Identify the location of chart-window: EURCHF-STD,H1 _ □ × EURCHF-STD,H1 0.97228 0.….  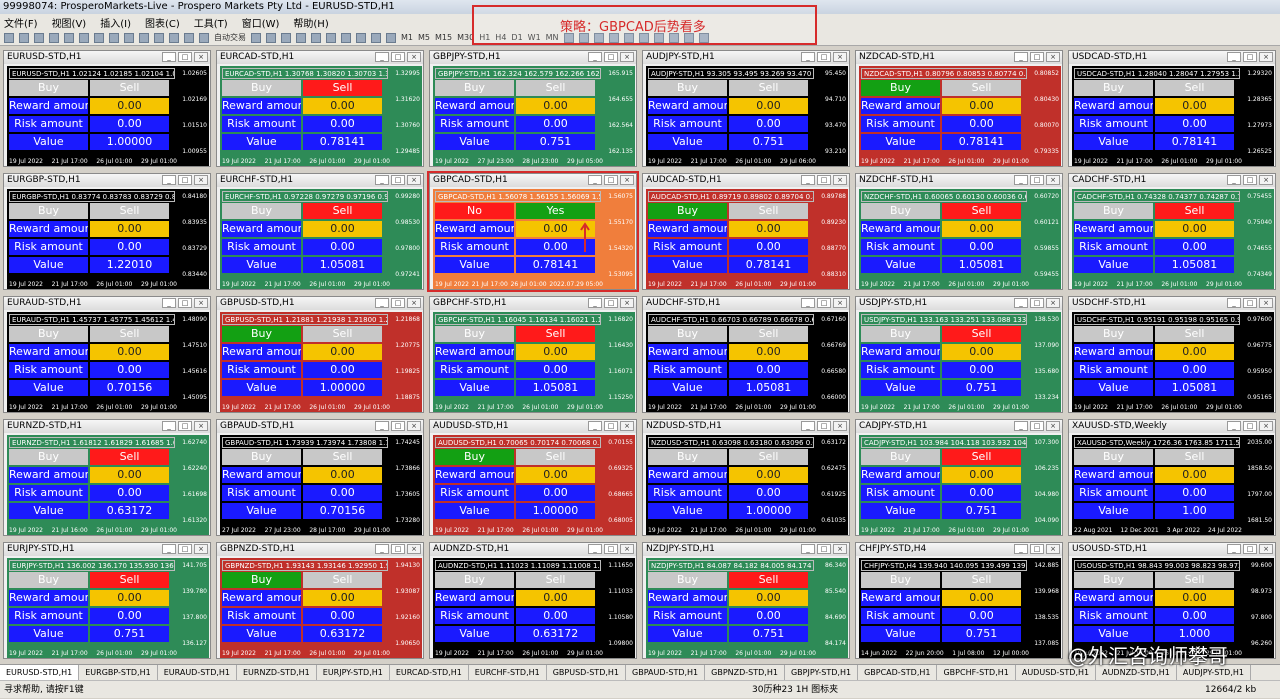
(320, 231).